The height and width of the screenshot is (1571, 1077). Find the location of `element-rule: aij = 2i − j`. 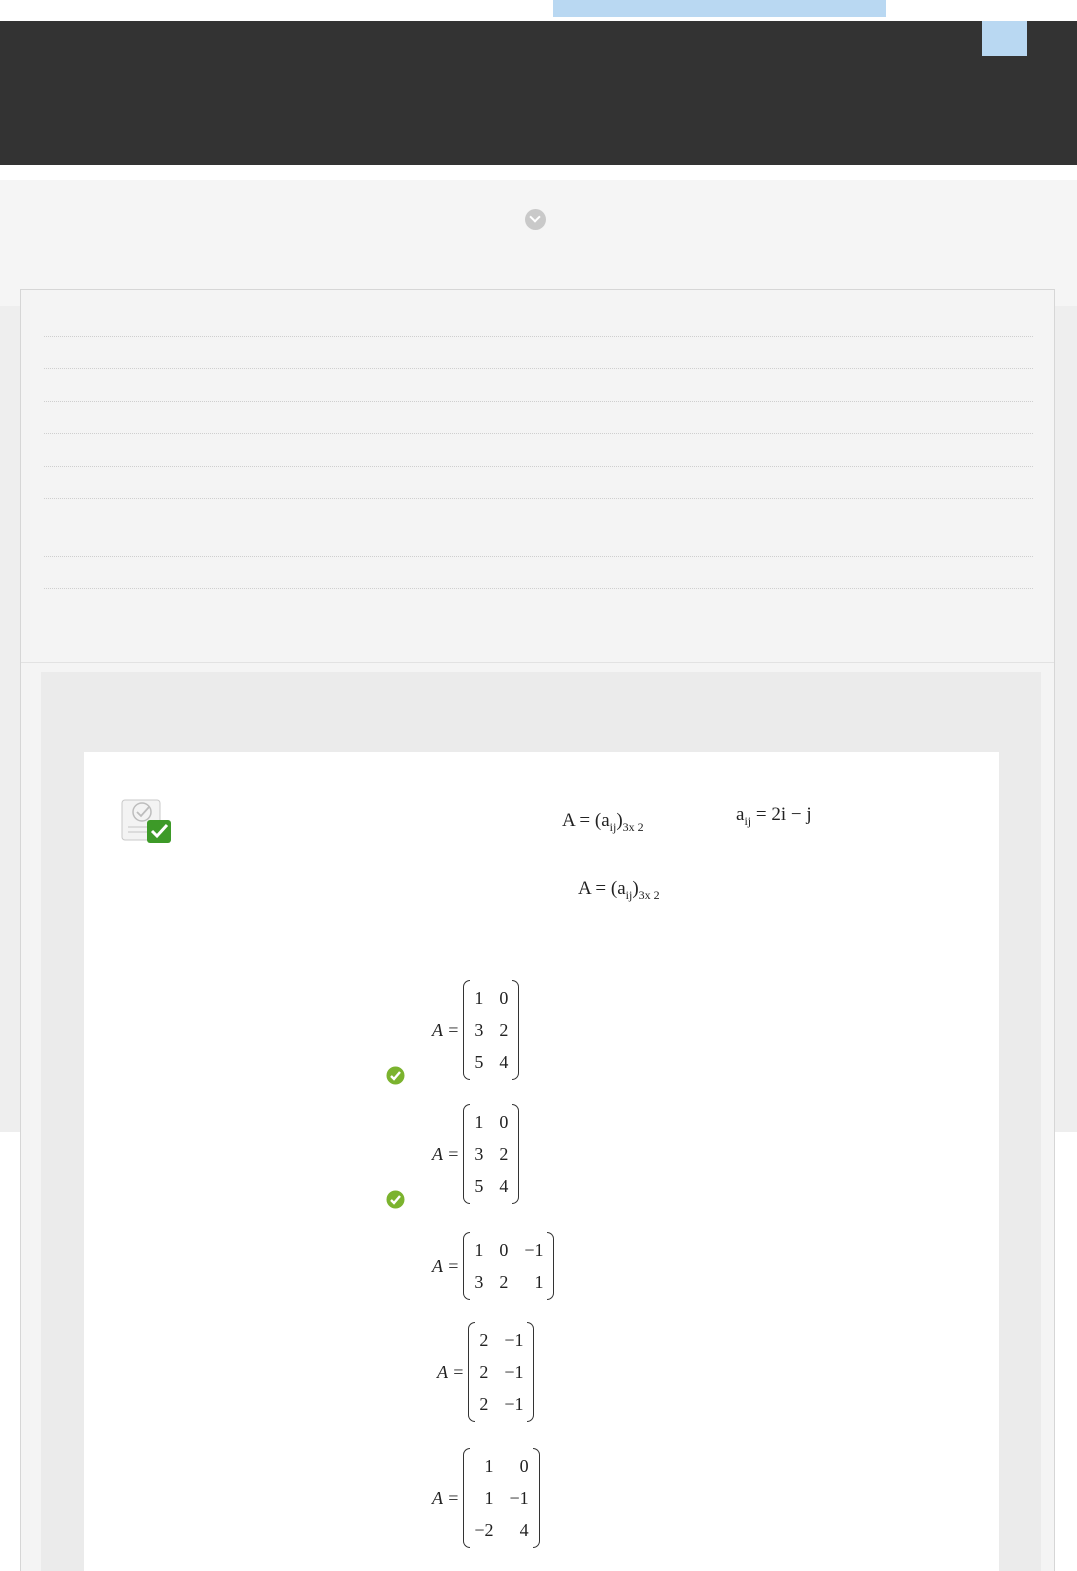

element-rule: aij = 2i − j is located at coordinates (774, 816).